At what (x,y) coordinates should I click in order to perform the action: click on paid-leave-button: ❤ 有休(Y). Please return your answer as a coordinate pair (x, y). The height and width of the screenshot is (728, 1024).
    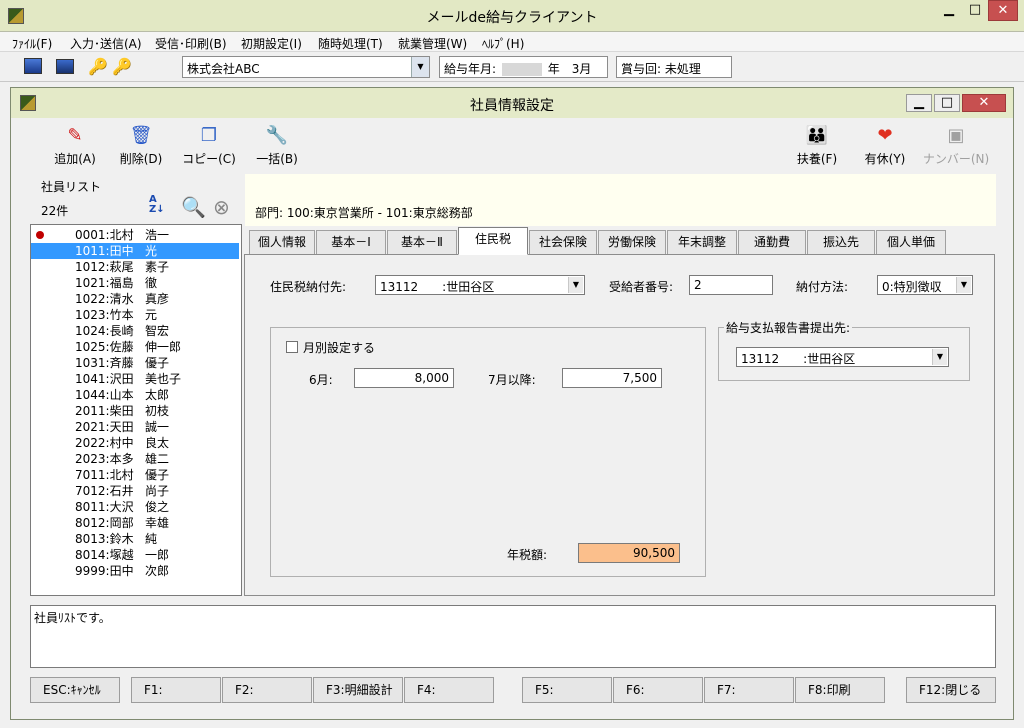
    Looking at the image, I should click on (885, 146).